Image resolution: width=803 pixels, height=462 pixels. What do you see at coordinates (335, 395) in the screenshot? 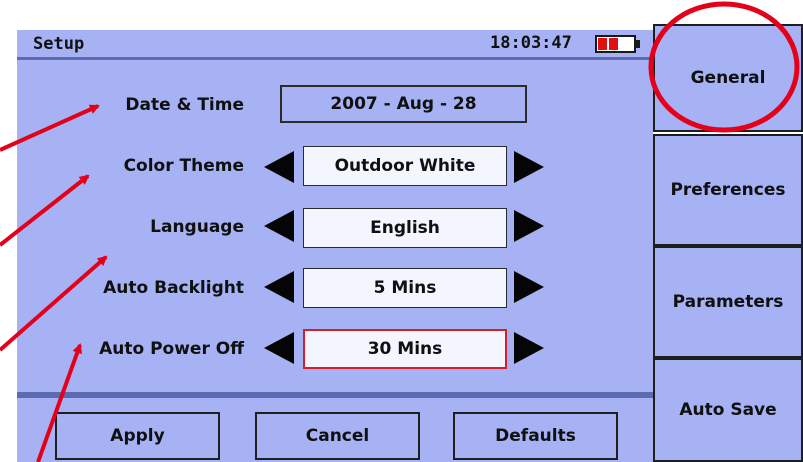
I see `bottom-separator` at bounding box center [335, 395].